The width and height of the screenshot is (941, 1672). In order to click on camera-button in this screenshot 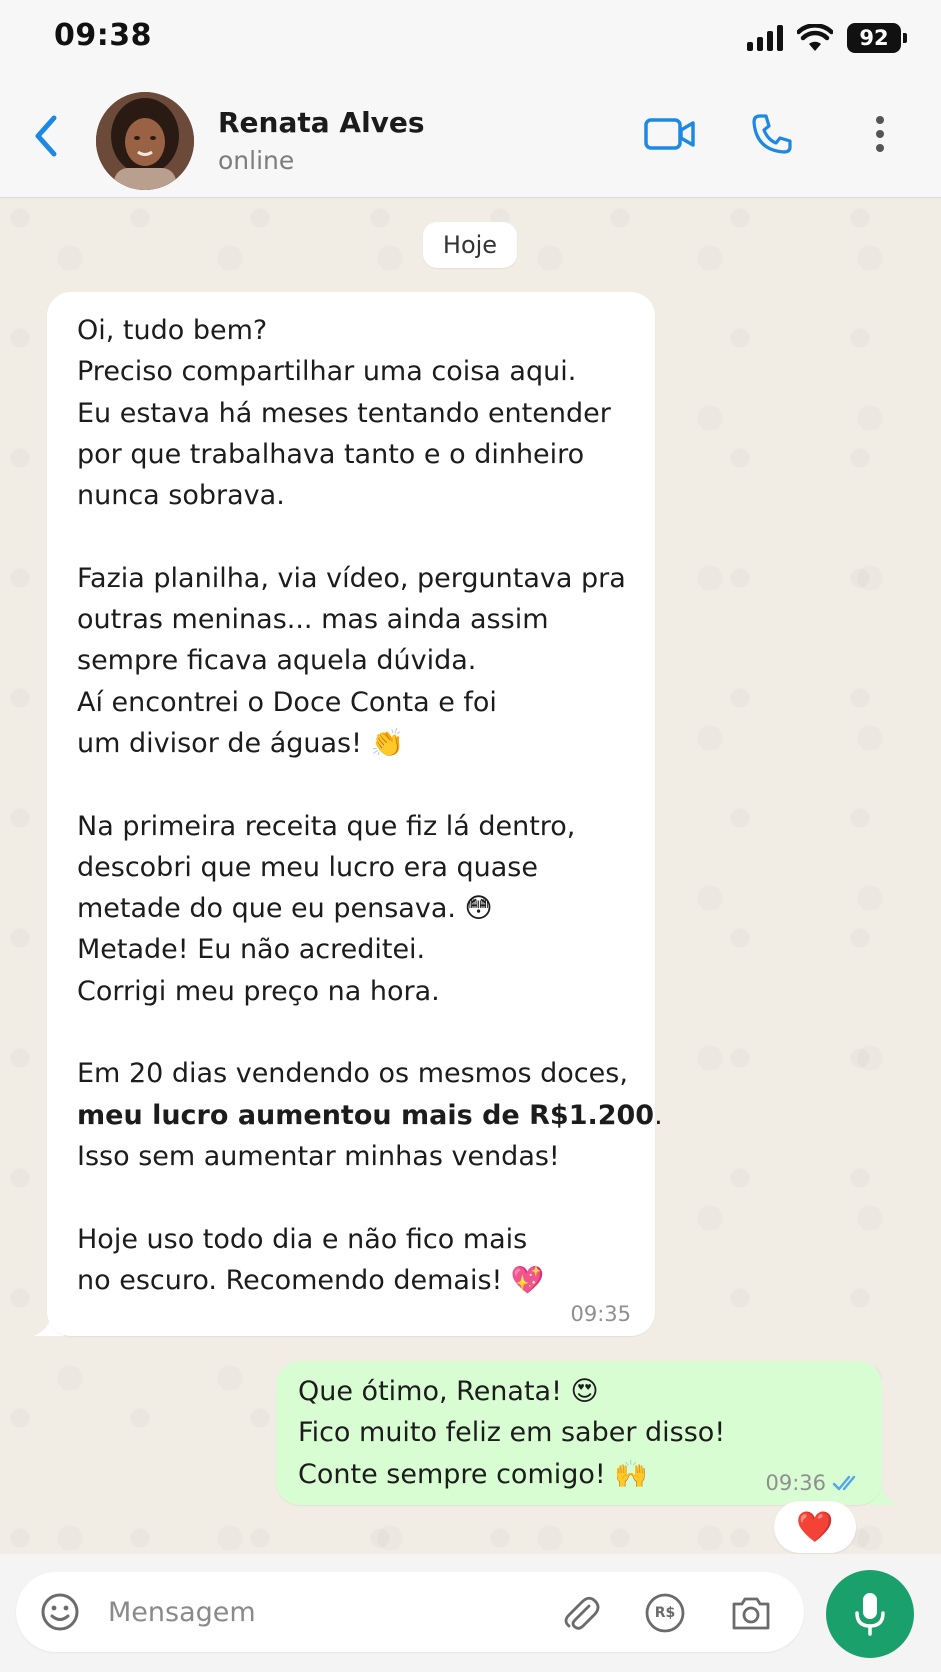, I will do `click(751, 1613)`.